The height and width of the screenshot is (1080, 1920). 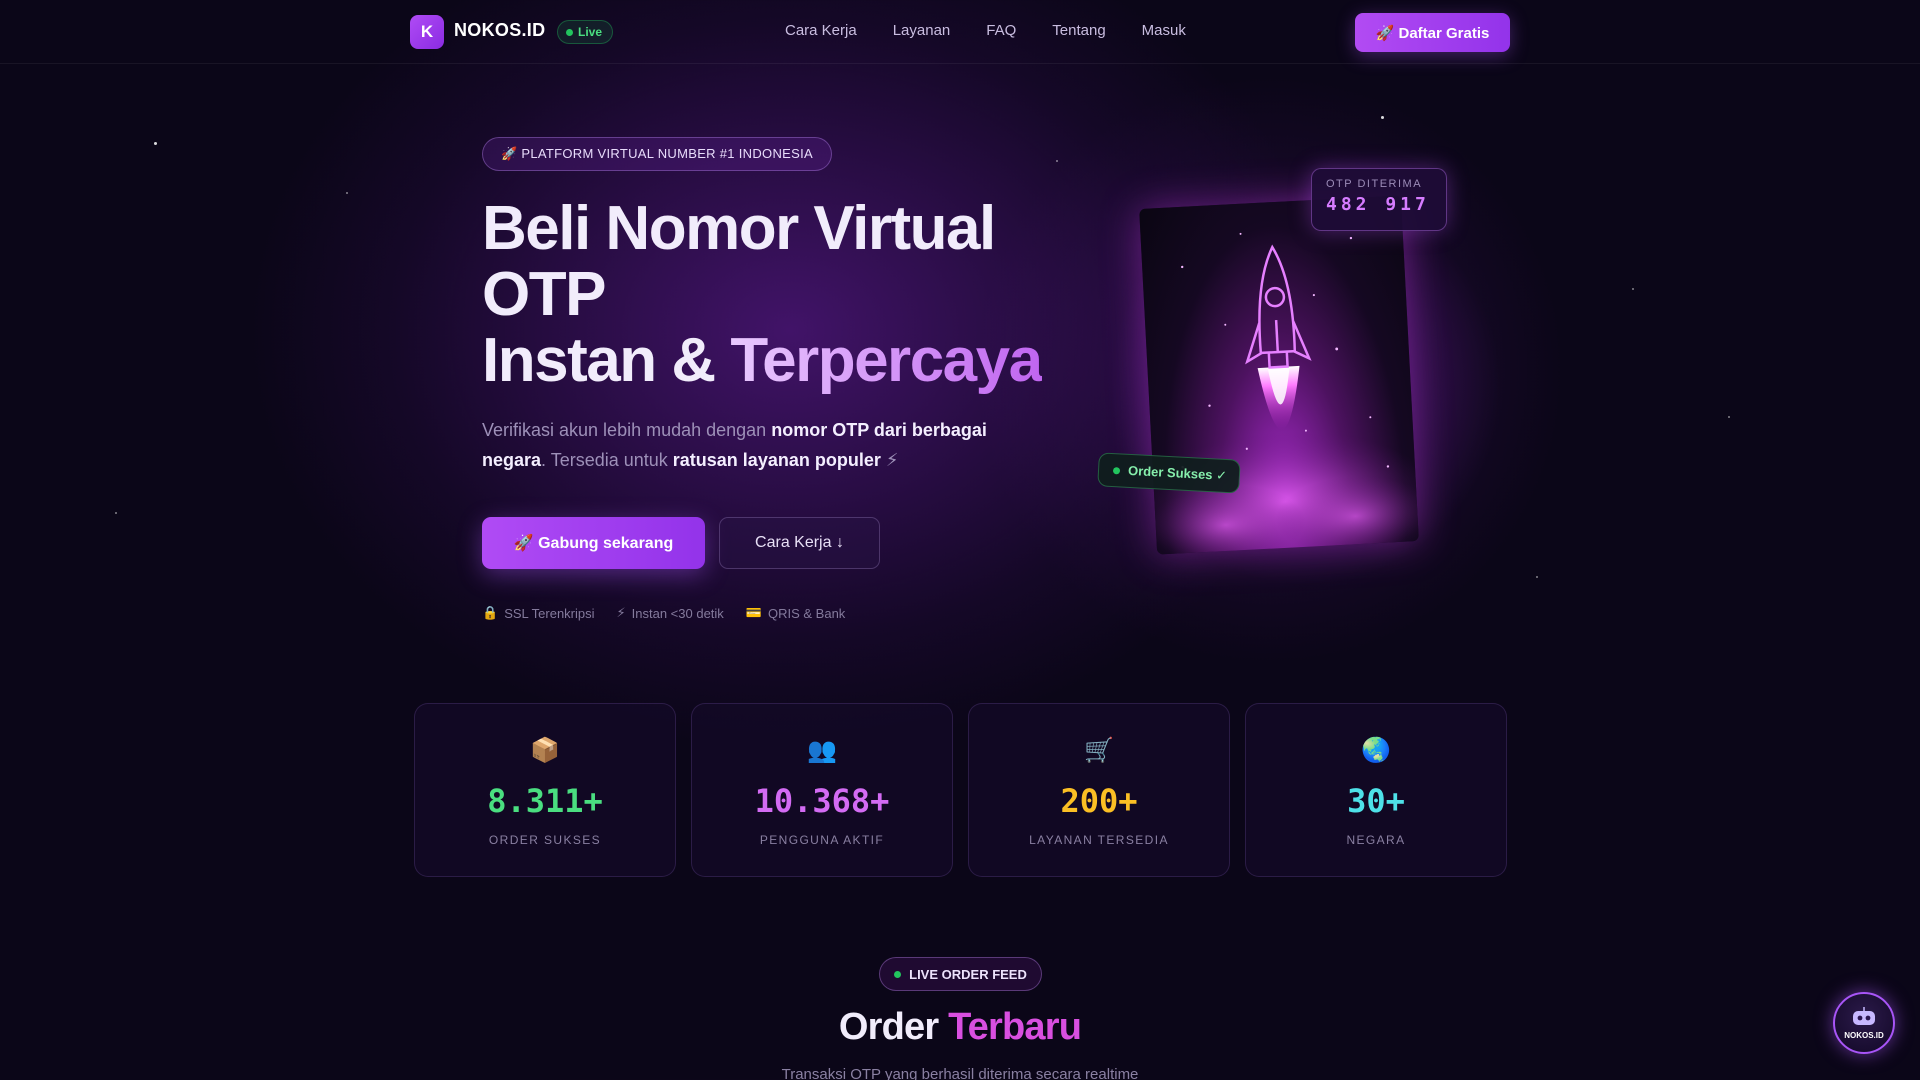 What do you see at coordinates (886, 360) in the screenshot?
I see `hero-title-terpercaya: Terpercaya` at bounding box center [886, 360].